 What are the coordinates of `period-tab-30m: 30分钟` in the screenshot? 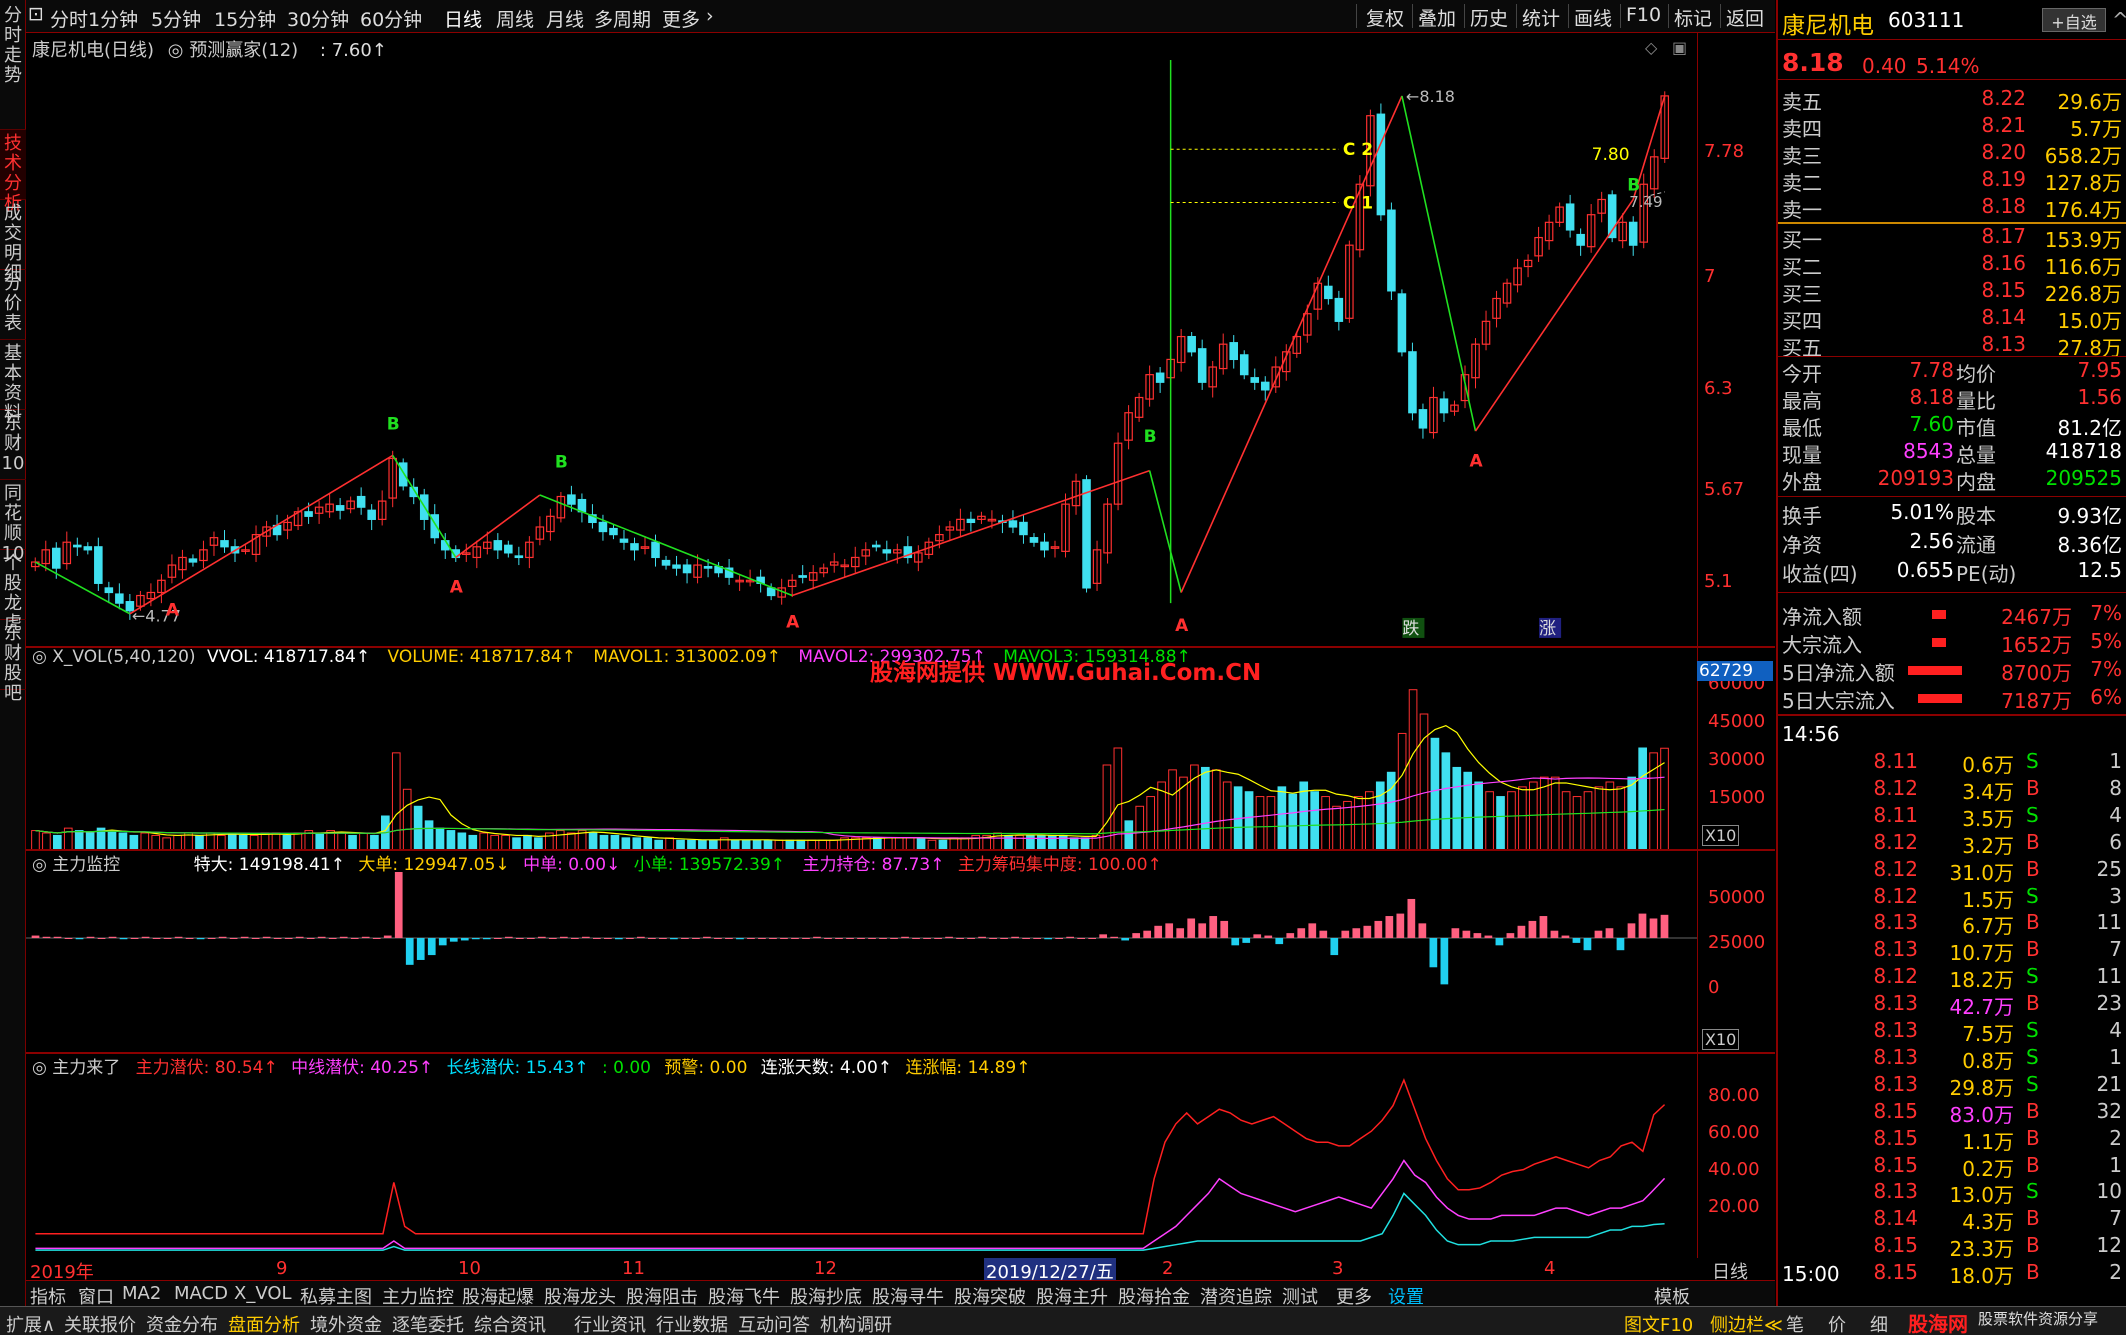 It's located at (318, 18).